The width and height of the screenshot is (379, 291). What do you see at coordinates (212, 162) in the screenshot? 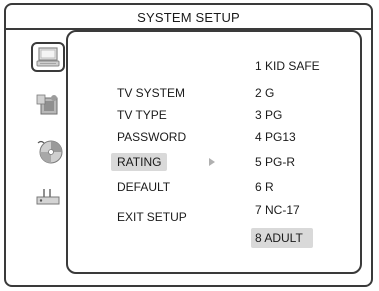
I see `submenu-arrow-icon` at bounding box center [212, 162].